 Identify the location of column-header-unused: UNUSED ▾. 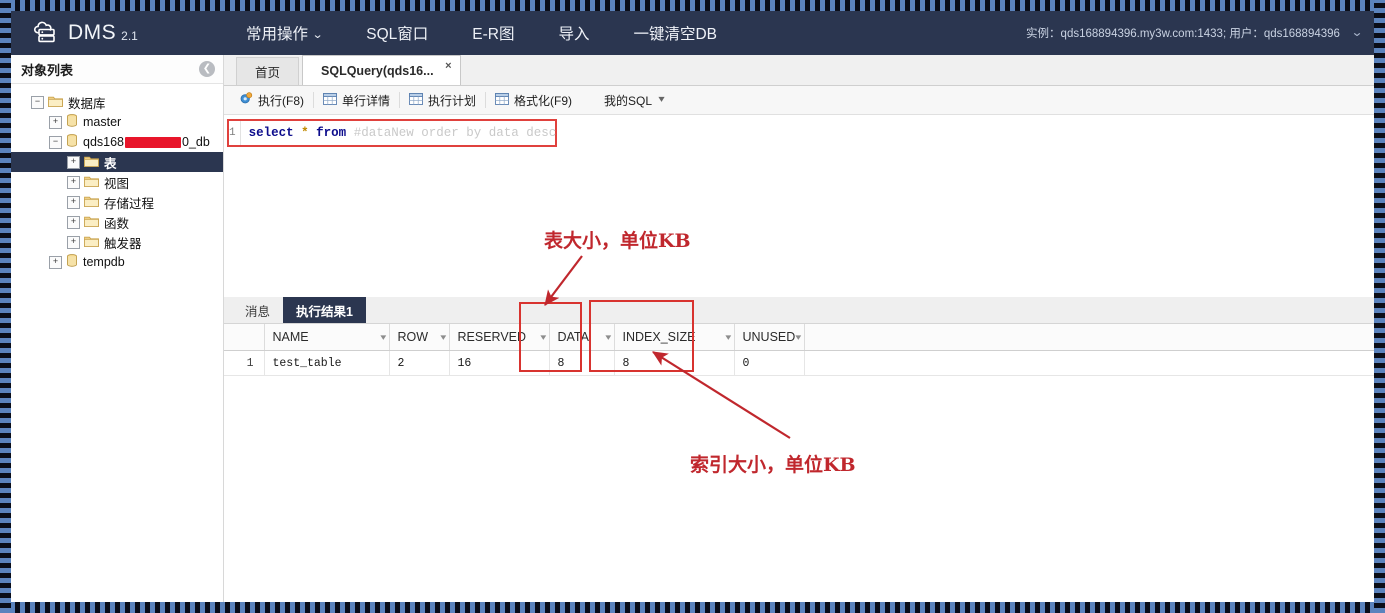
(769, 337).